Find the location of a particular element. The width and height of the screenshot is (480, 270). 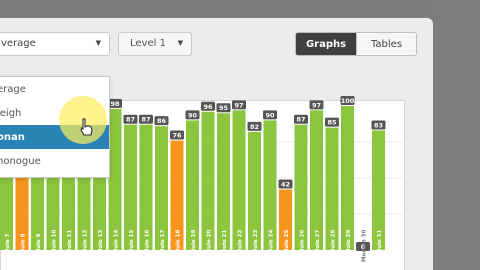

tick-label: Module 29 is located at coordinates (349, 246).